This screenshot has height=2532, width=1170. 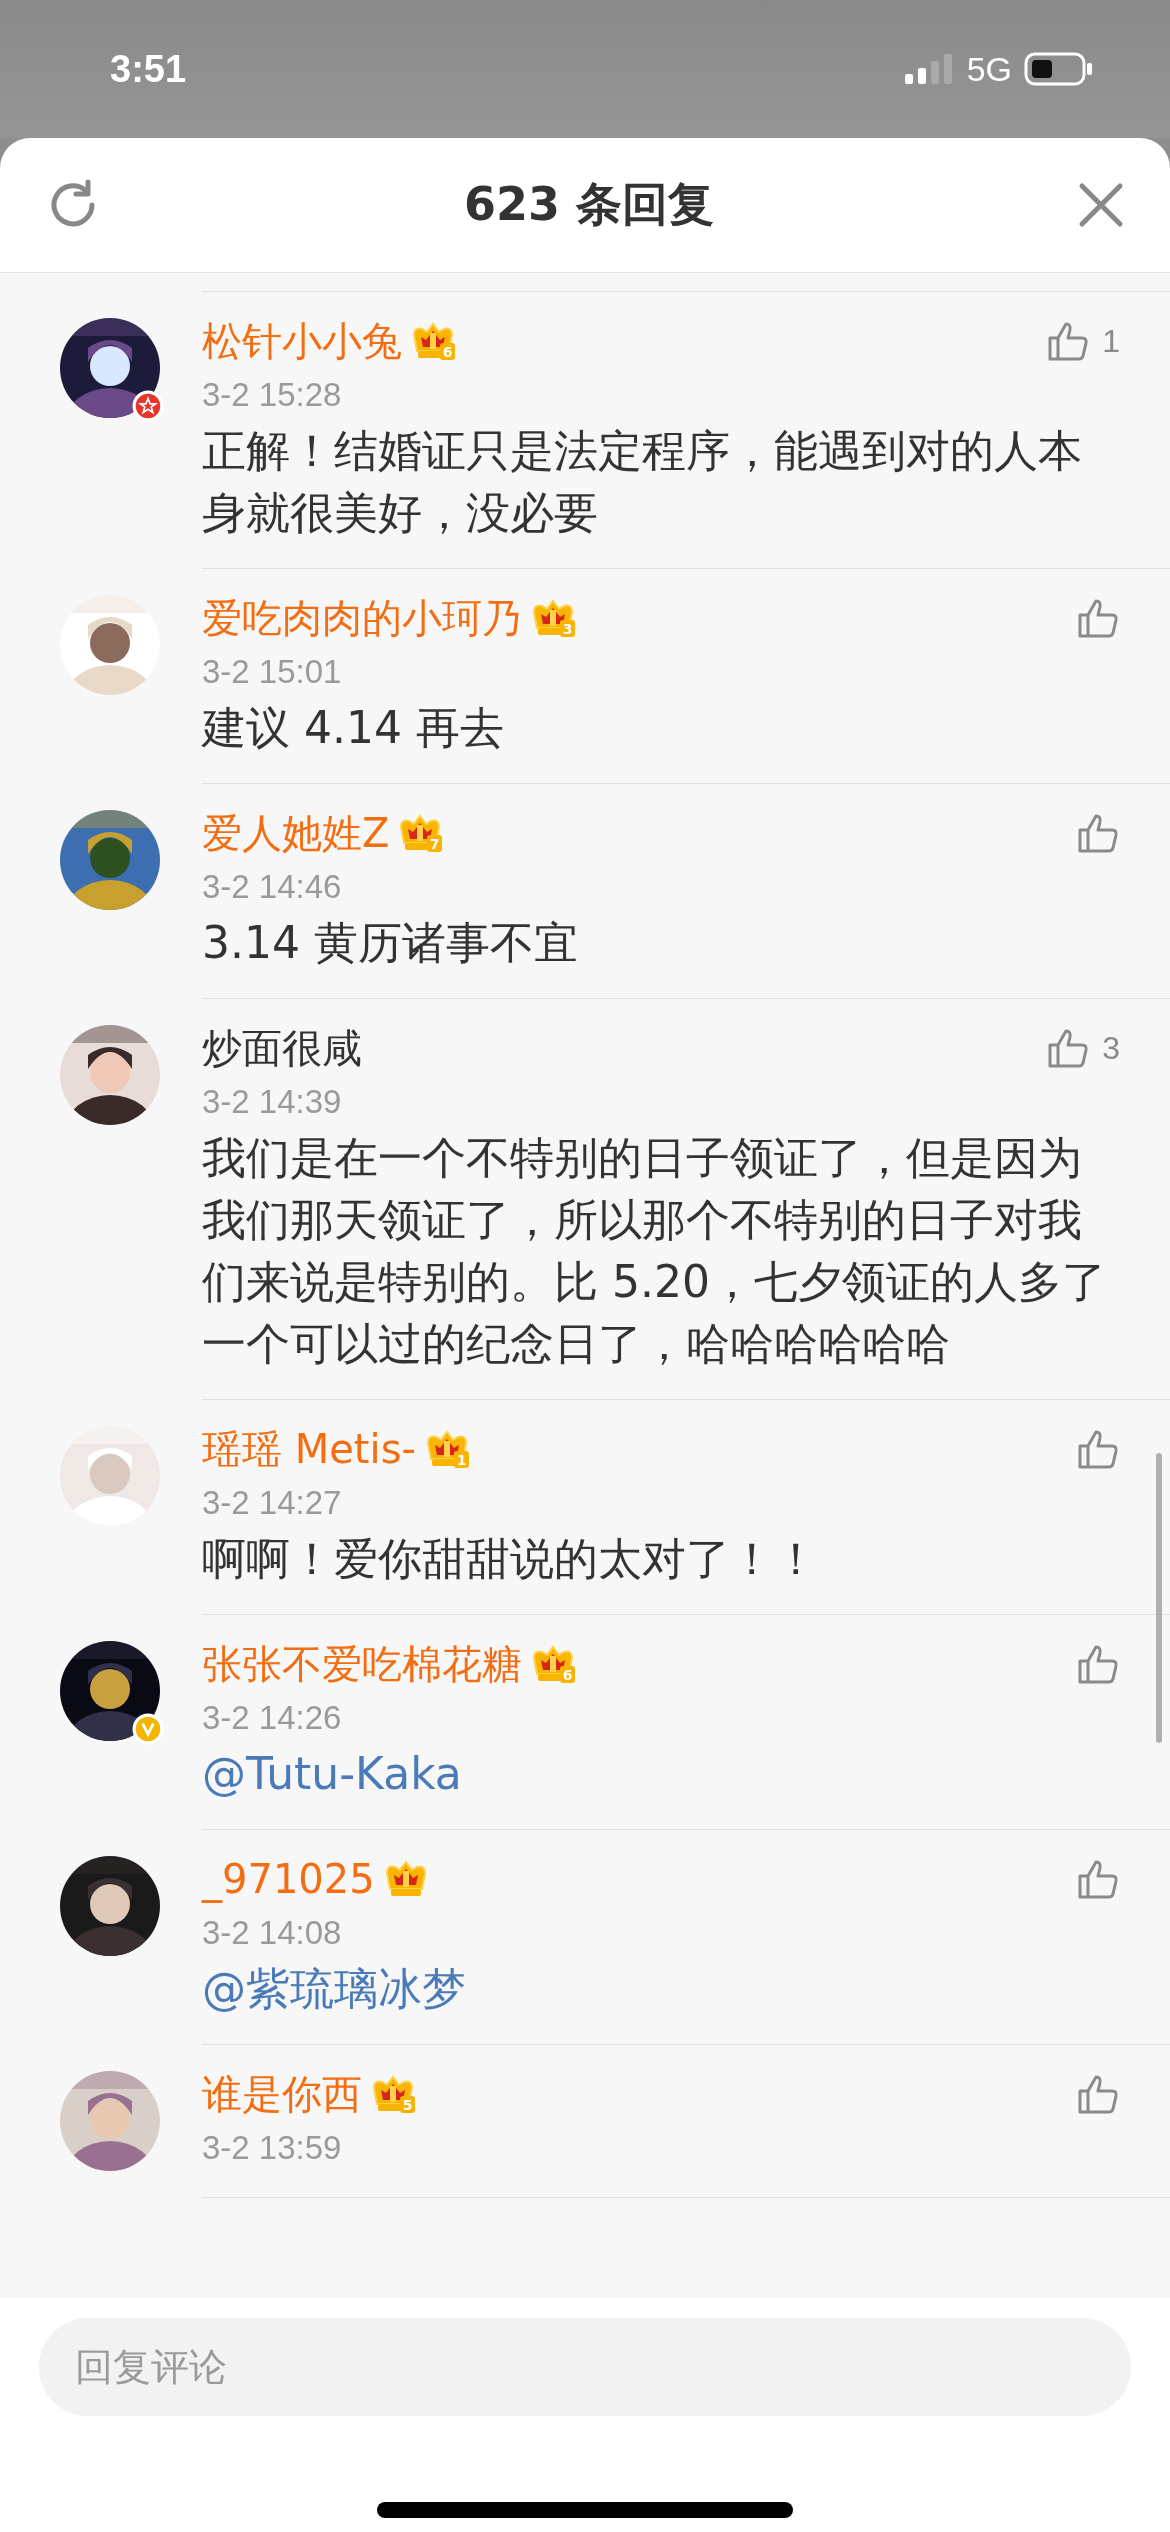 What do you see at coordinates (1083, 1048) in the screenshot?
I see `like-button: 3` at bounding box center [1083, 1048].